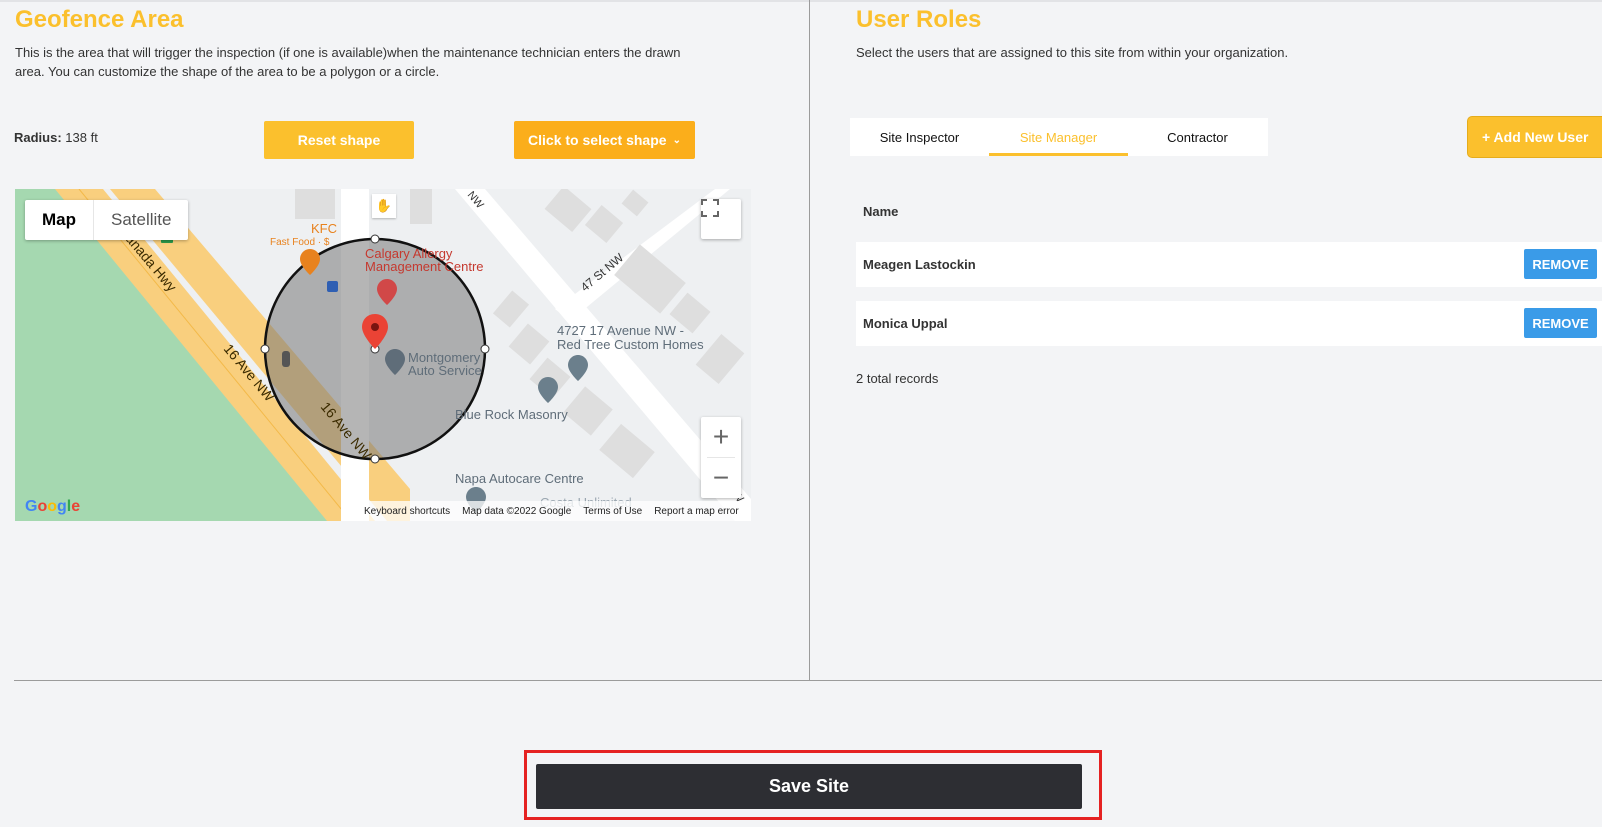 The image size is (1602, 827). I want to click on label-fast-food: Fast Food · $, so click(300, 242).